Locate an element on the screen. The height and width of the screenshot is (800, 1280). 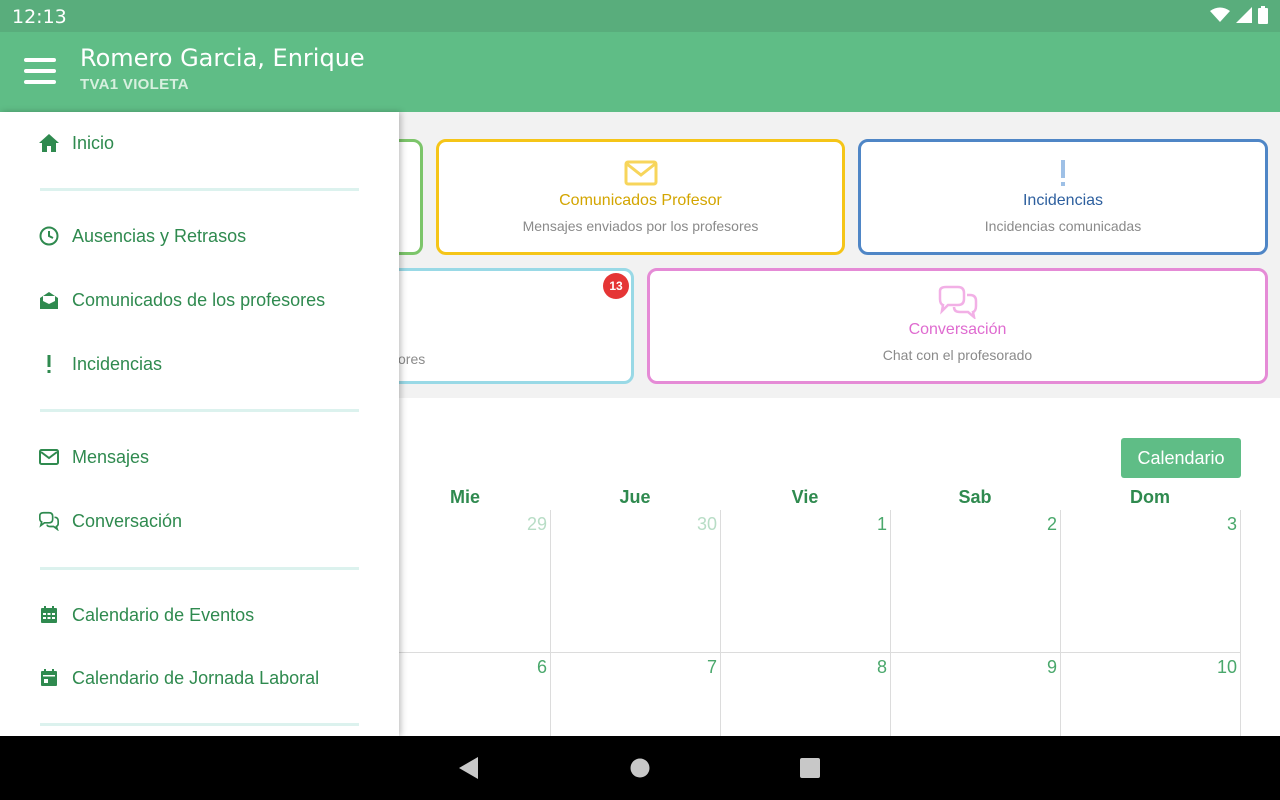
system-nav-bar is located at coordinates (640, 768).